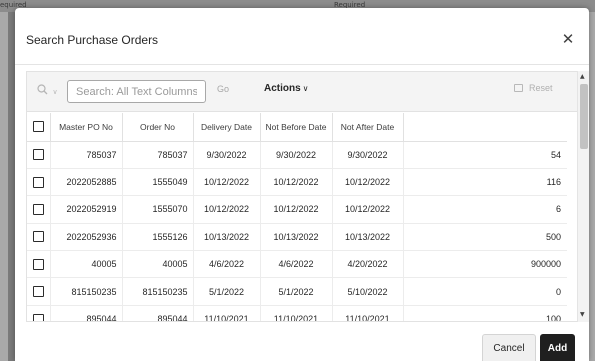  What do you see at coordinates (541, 88) in the screenshot?
I see `reset-label: Reset` at bounding box center [541, 88].